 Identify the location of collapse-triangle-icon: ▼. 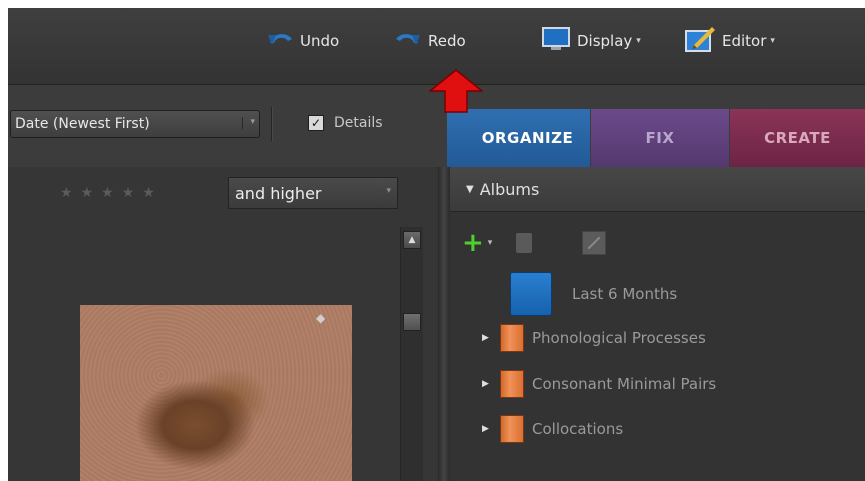
(470, 189).